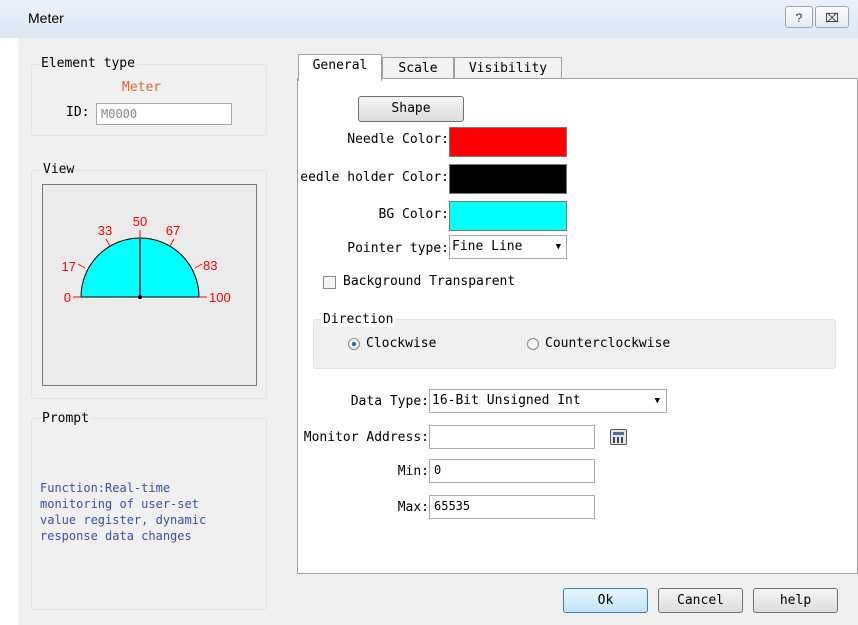  I want to click on scale-label-67: 67, so click(173, 230).